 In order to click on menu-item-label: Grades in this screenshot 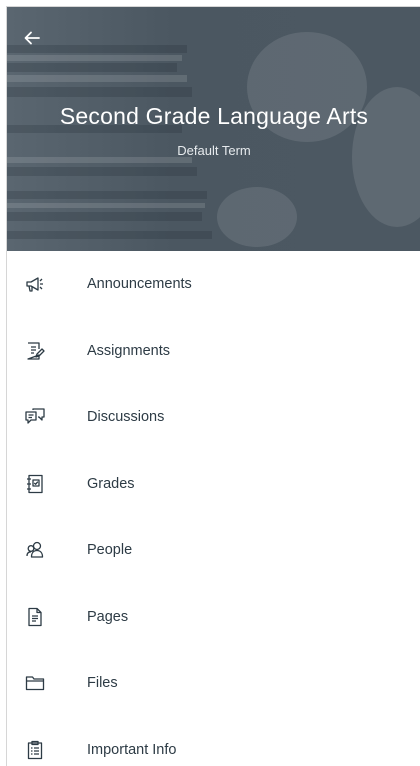, I will do `click(111, 484)`.